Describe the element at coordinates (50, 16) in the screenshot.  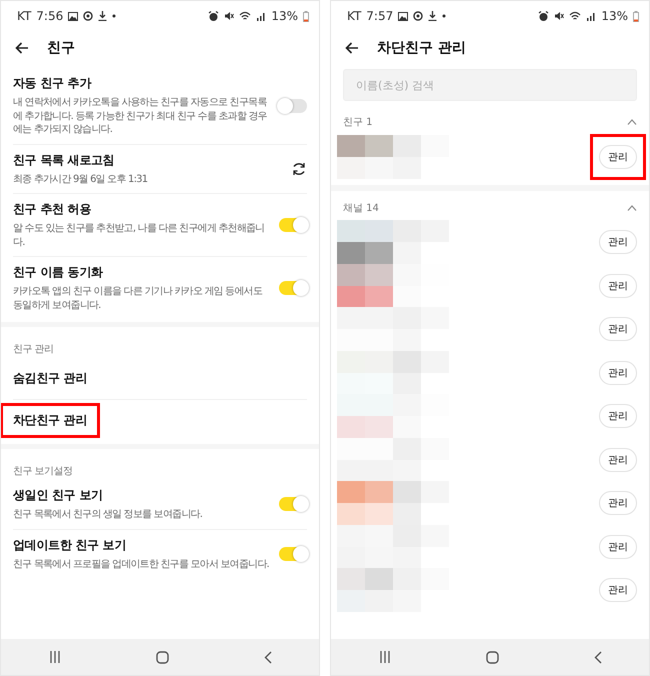
I see `clock-text: 7:56` at that location.